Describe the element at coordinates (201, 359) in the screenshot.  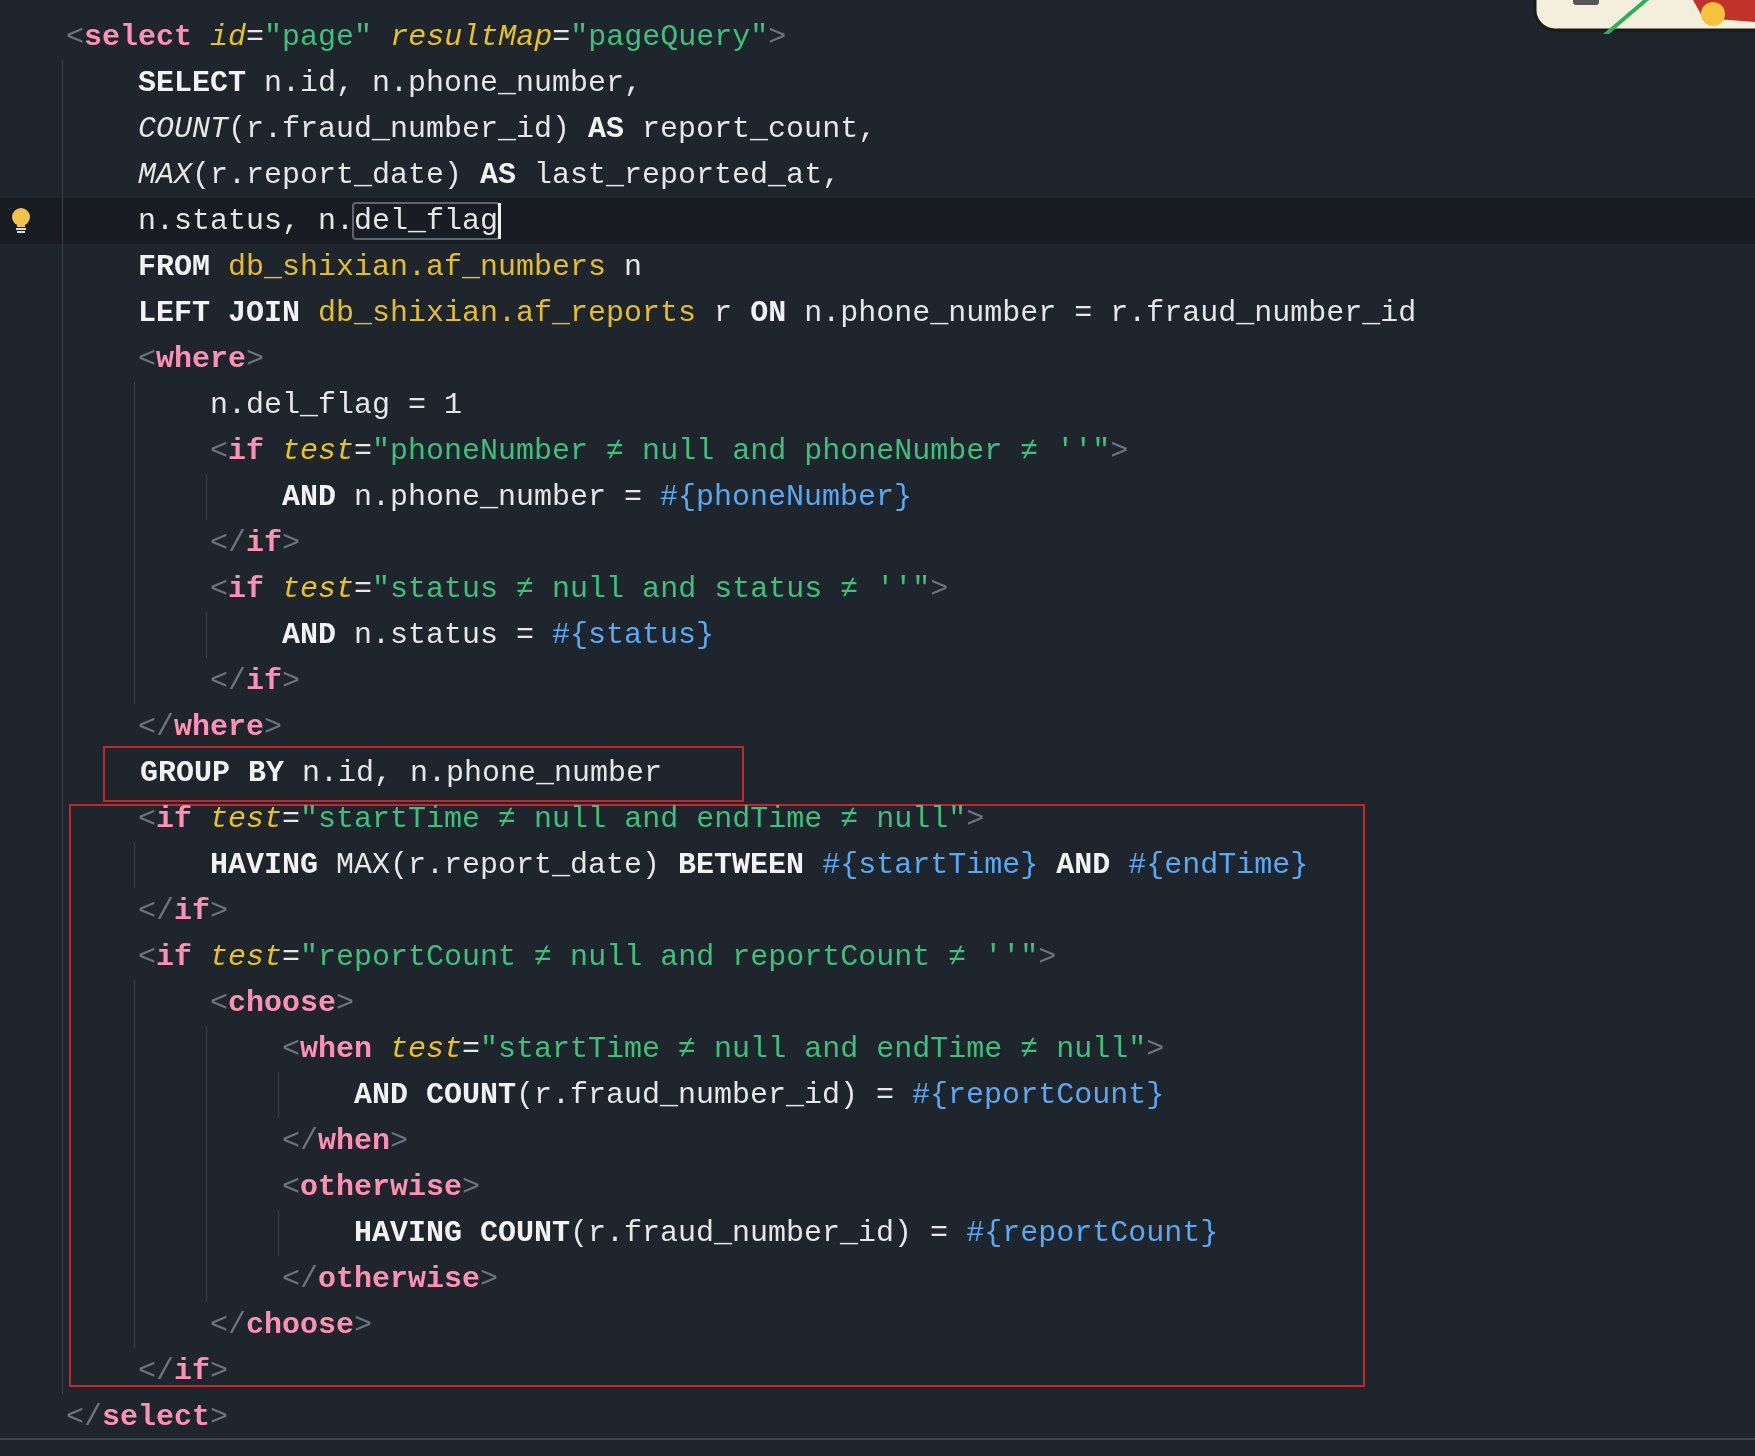
I see `code-line: <where>` at that location.